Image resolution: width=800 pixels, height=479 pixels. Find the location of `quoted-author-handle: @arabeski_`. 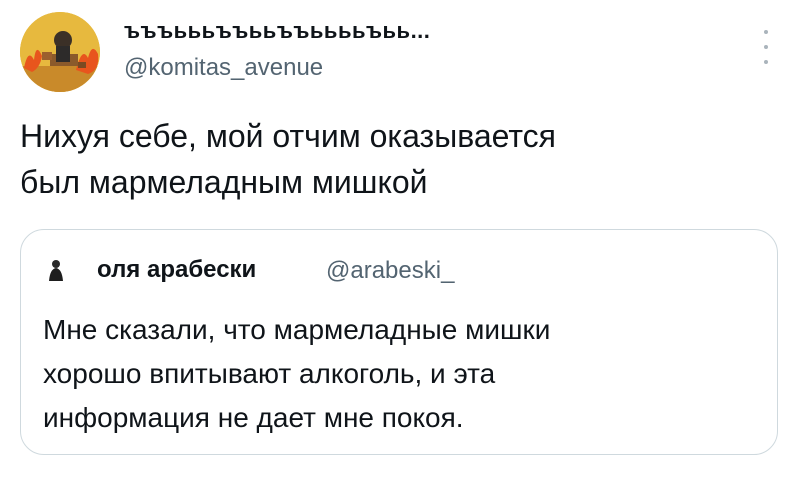

quoted-author-handle: @arabeski_ is located at coordinates (390, 270).